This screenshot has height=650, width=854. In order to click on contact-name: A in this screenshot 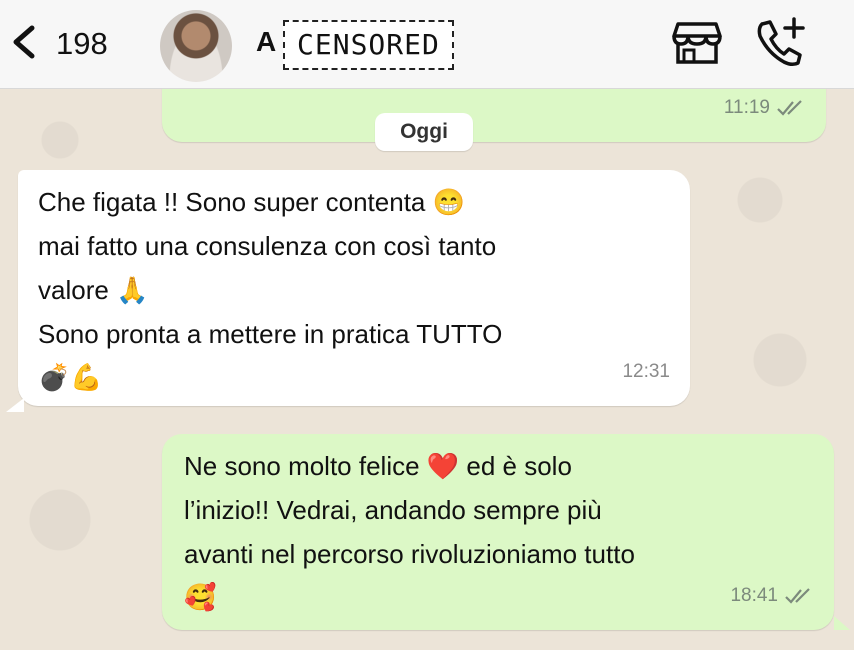, I will do `click(266, 42)`.